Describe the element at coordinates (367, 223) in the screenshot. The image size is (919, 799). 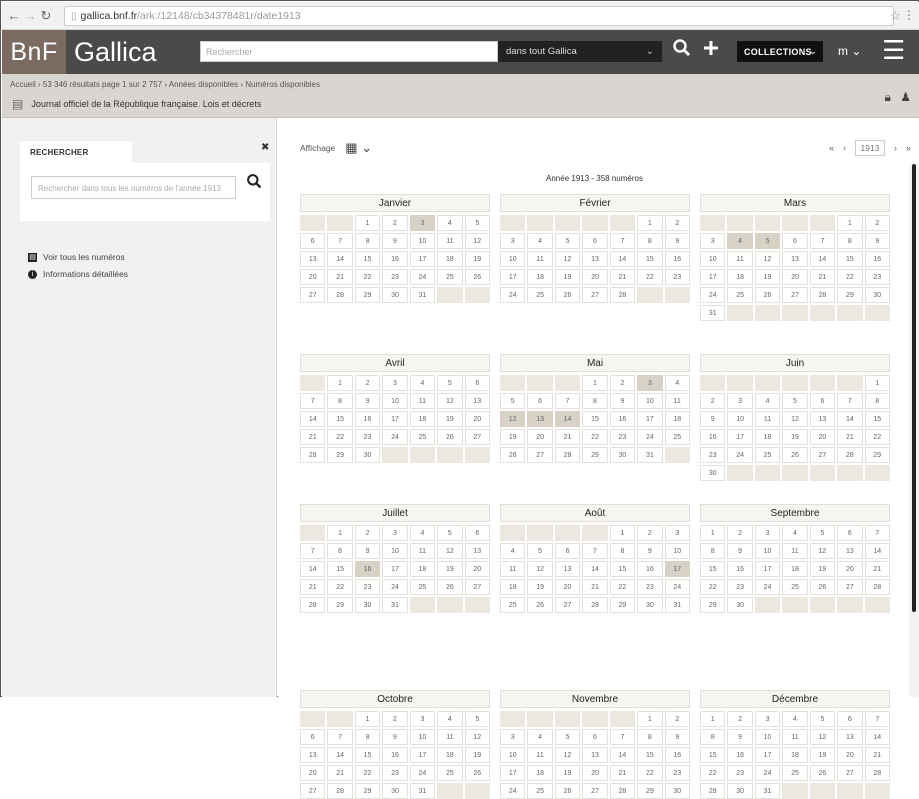
I see `day-cell: 1` at that location.